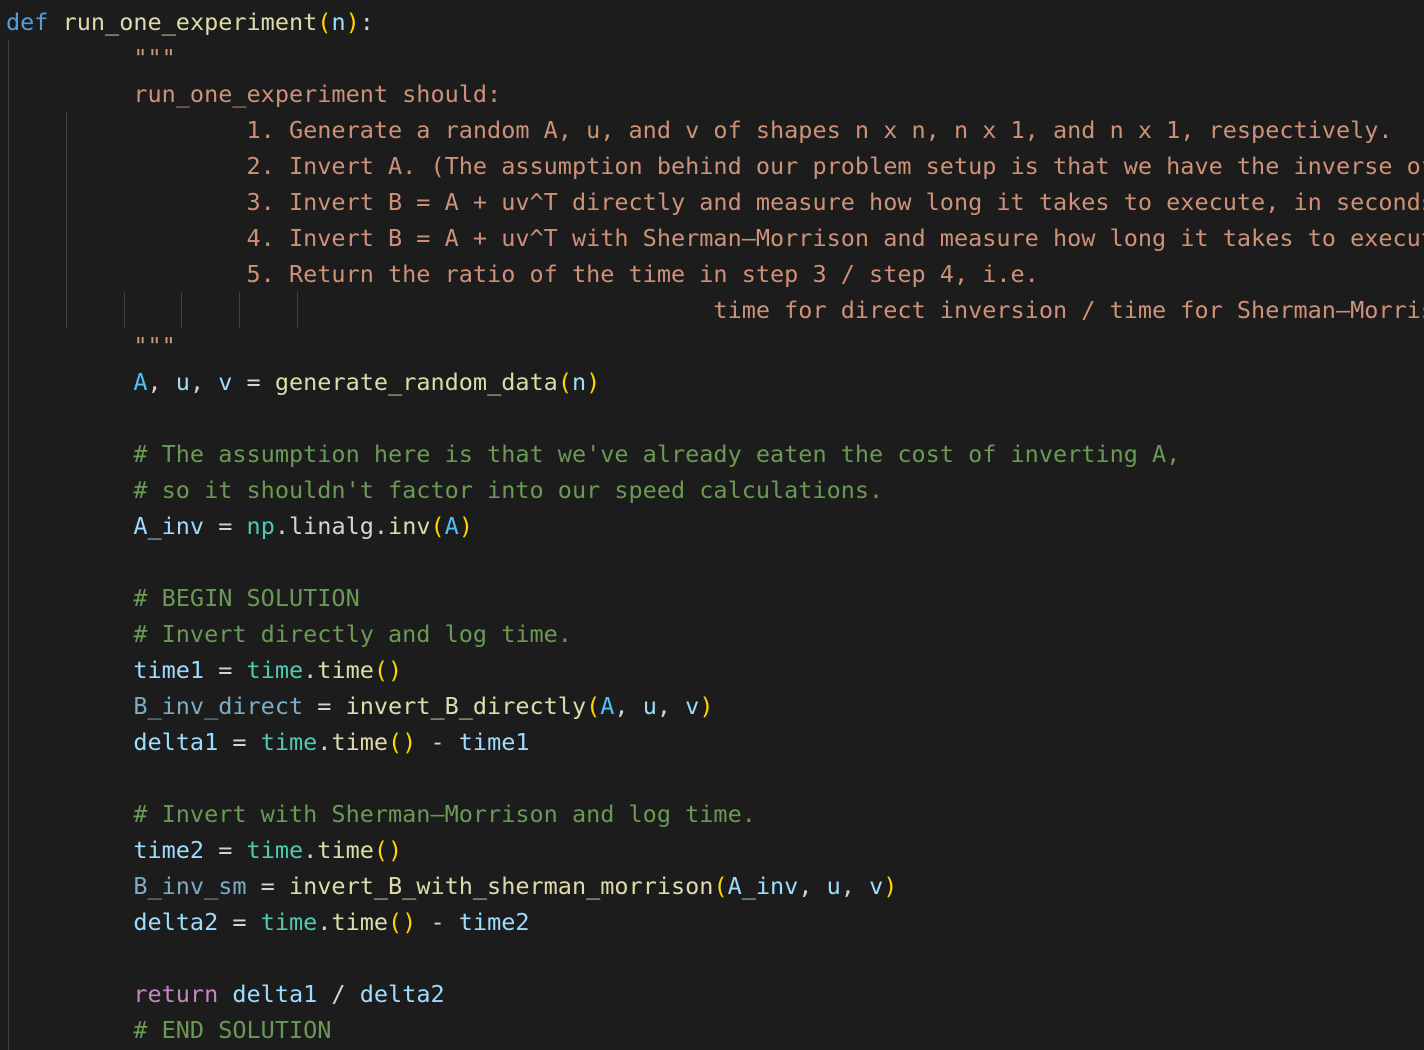 The height and width of the screenshot is (1050, 1424). What do you see at coordinates (225, 994) in the screenshot?
I see `code-line-28: return delta1 / delta2` at bounding box center [225, 994].